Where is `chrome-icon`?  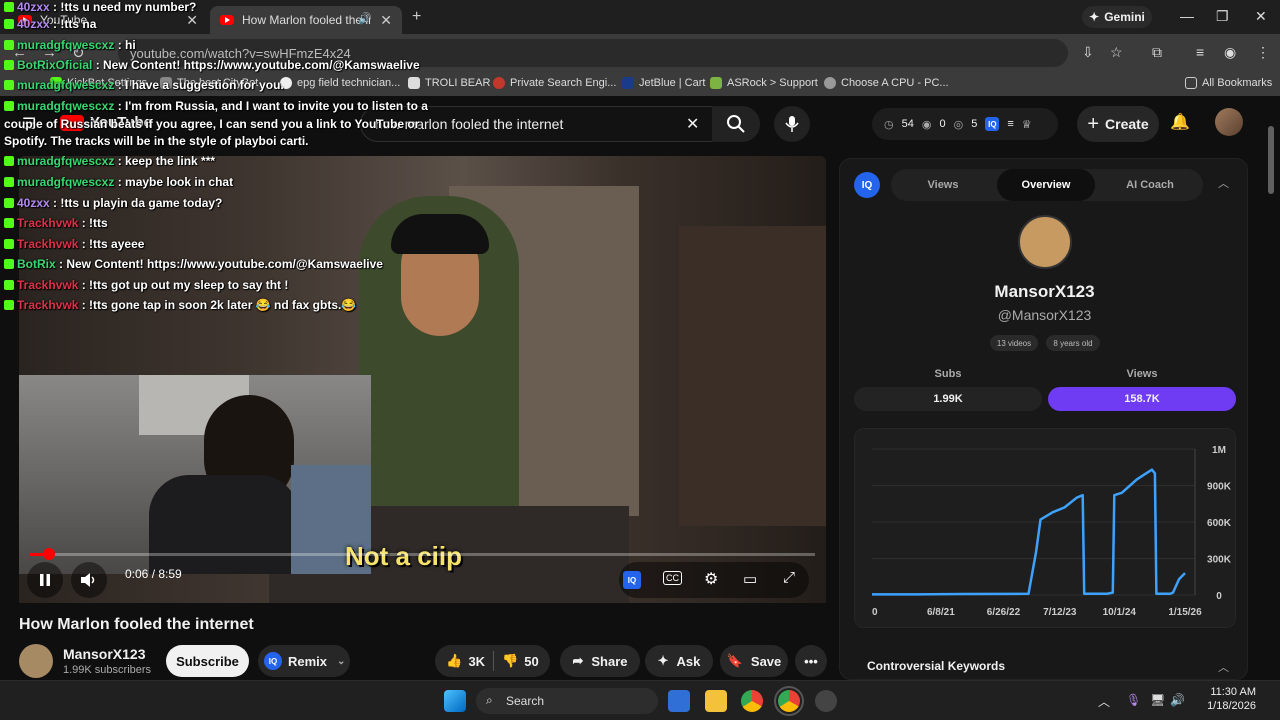 chrome-icon is located at coordinates (752, 701).